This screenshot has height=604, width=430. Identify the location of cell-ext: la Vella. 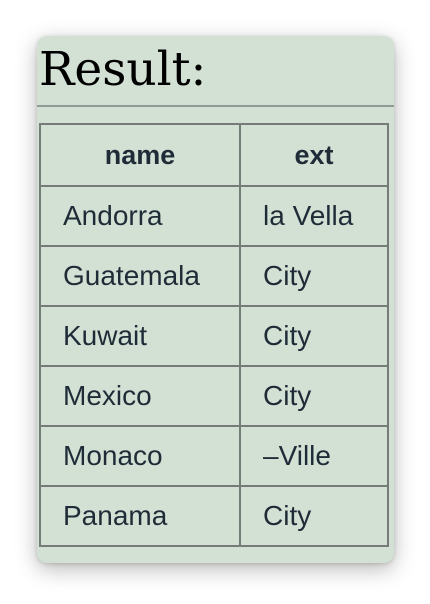
(314, 216).